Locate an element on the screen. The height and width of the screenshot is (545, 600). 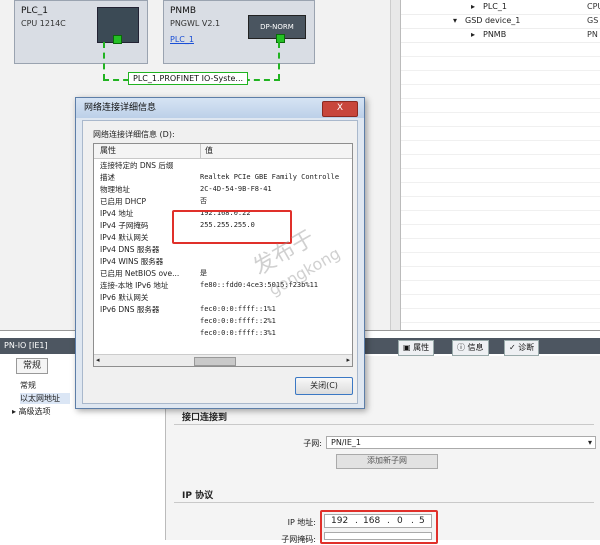
details-caption: 网络连接详细信息 (D): is located at coordinates (134, 134).